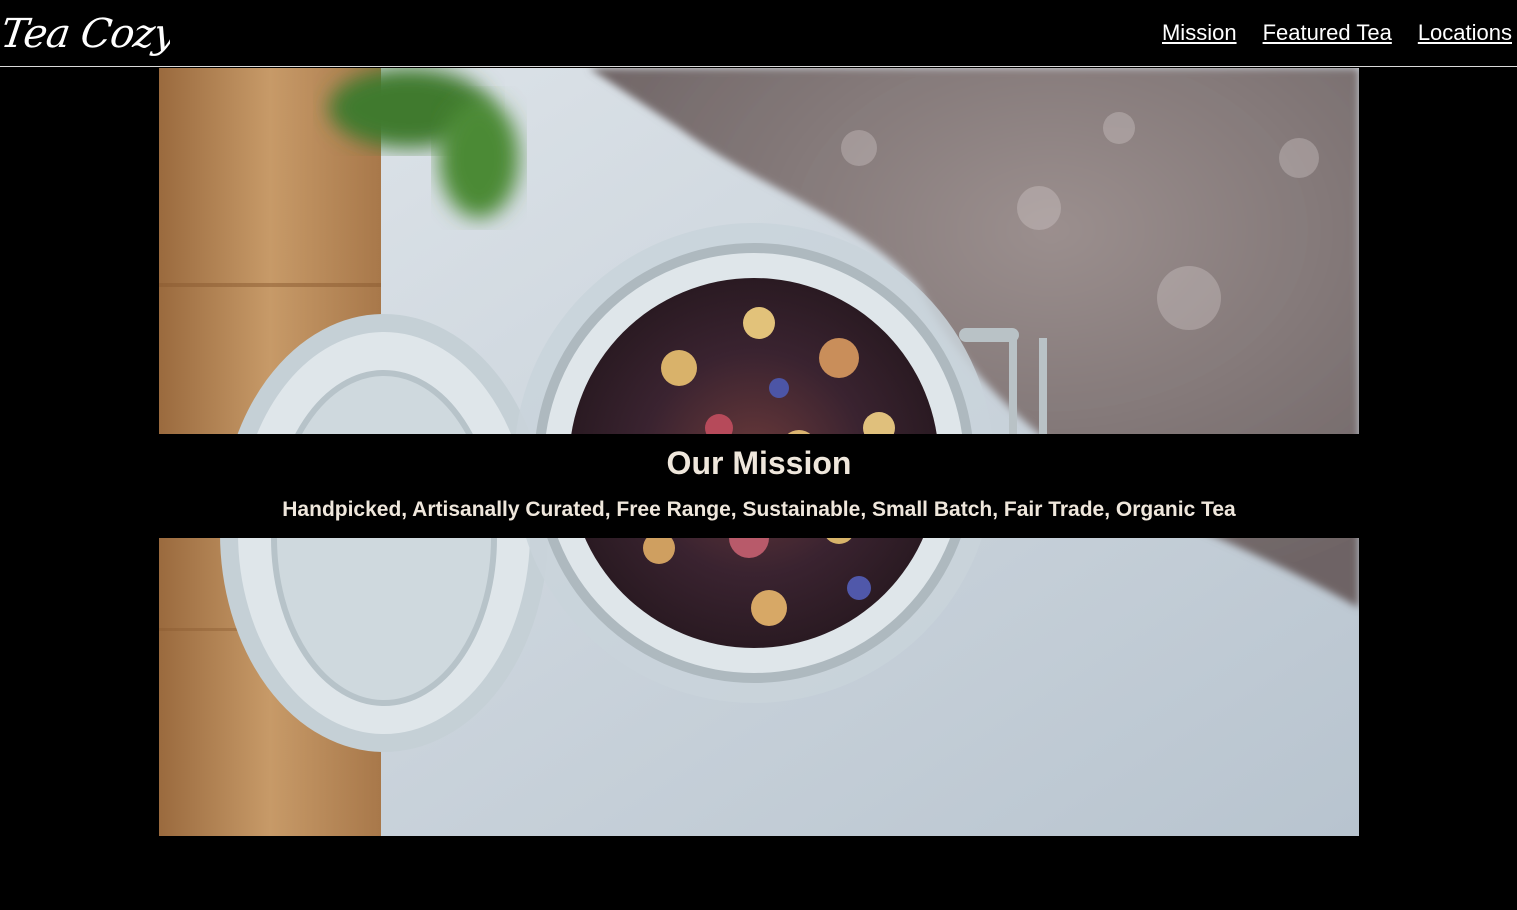 This screenshot has height=910, width=1517. I want to click on logo-text: Tea Cozy, so click(85, 34).